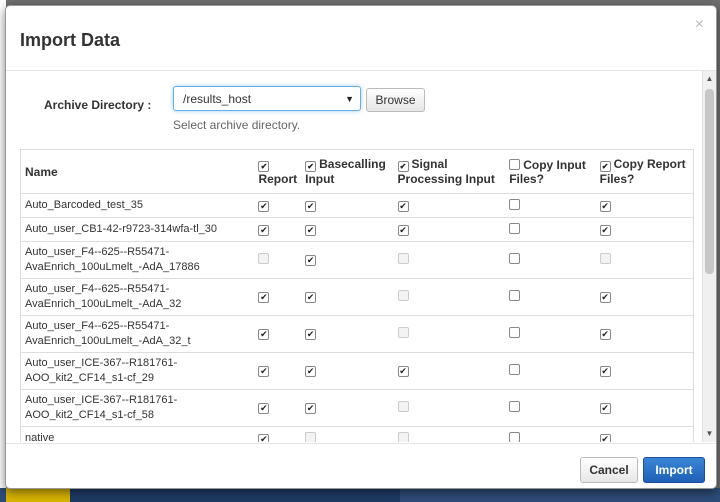  Describe the element at coordinates (403, 166) in the screenshot. I see `select-all-signal-checkbox: ✔` at that location.